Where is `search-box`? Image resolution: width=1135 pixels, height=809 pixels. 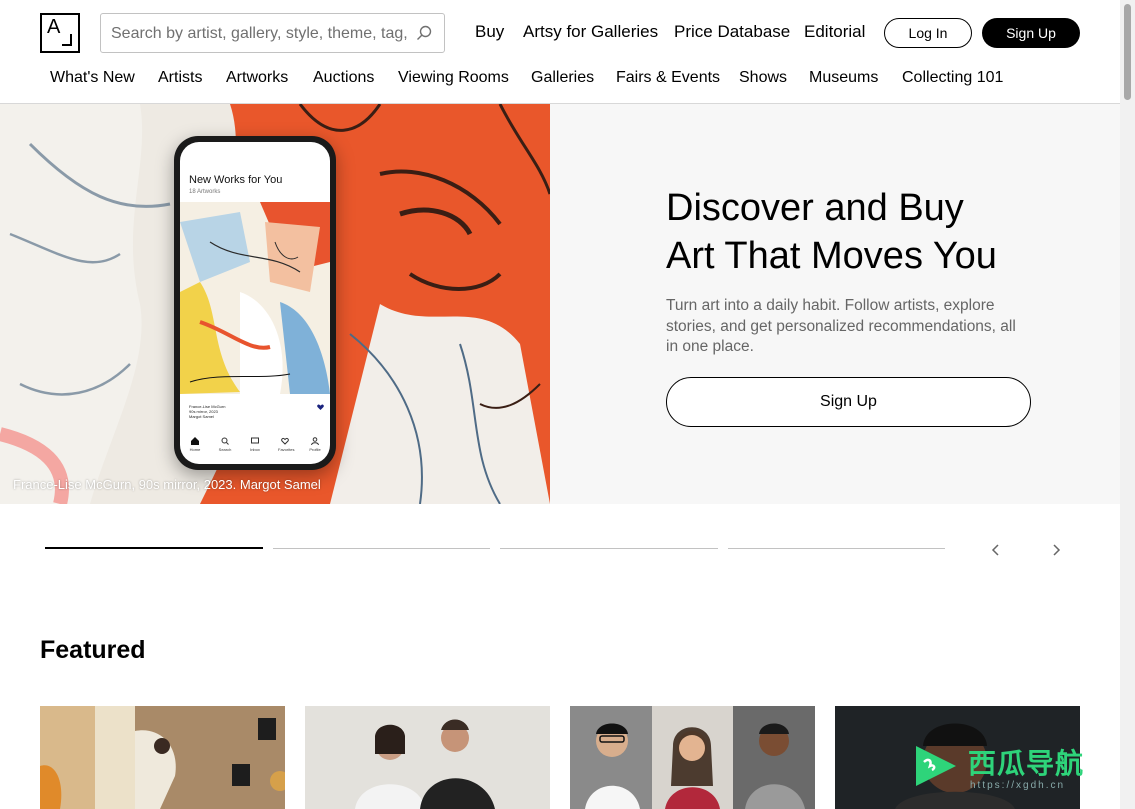 search-box is located at coordinates (272, 33).